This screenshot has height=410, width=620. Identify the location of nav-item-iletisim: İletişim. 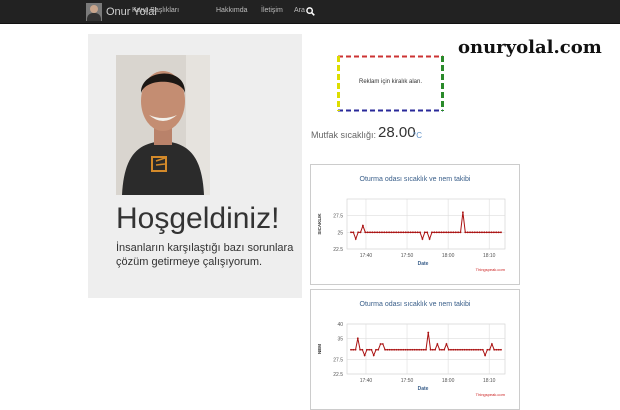
(272, 10).